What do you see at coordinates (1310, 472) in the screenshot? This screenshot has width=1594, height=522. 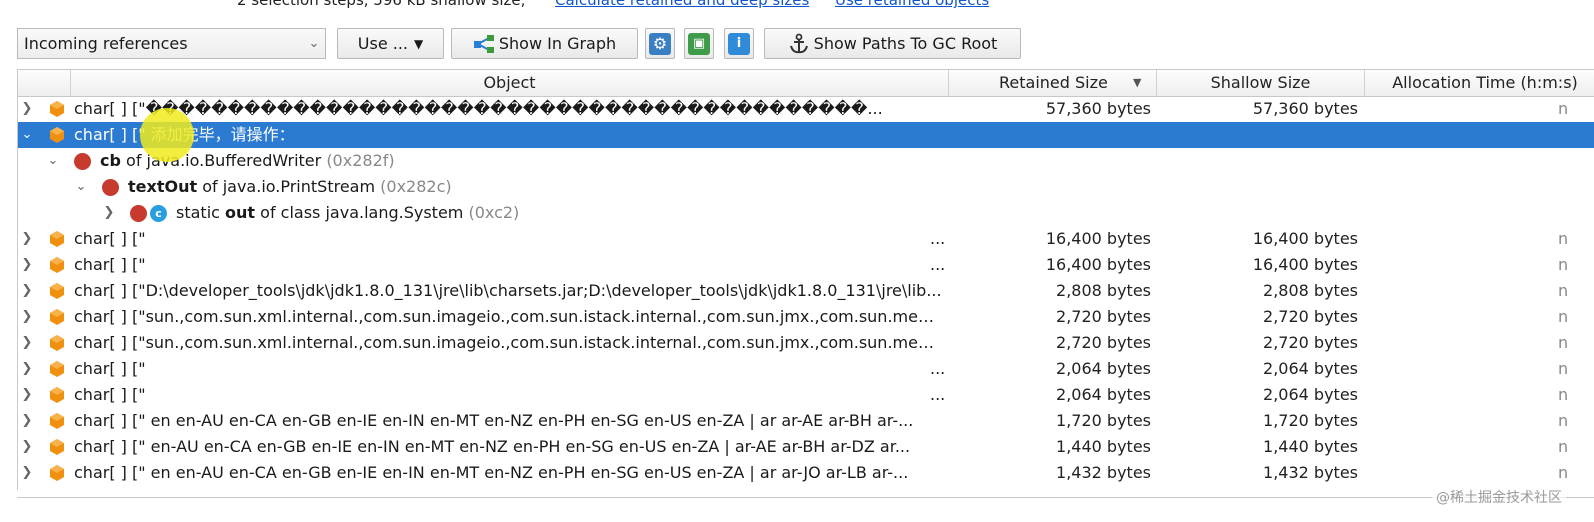 I see `shallow-size: 1,432 bytes` at bounding box center [1310, 472].